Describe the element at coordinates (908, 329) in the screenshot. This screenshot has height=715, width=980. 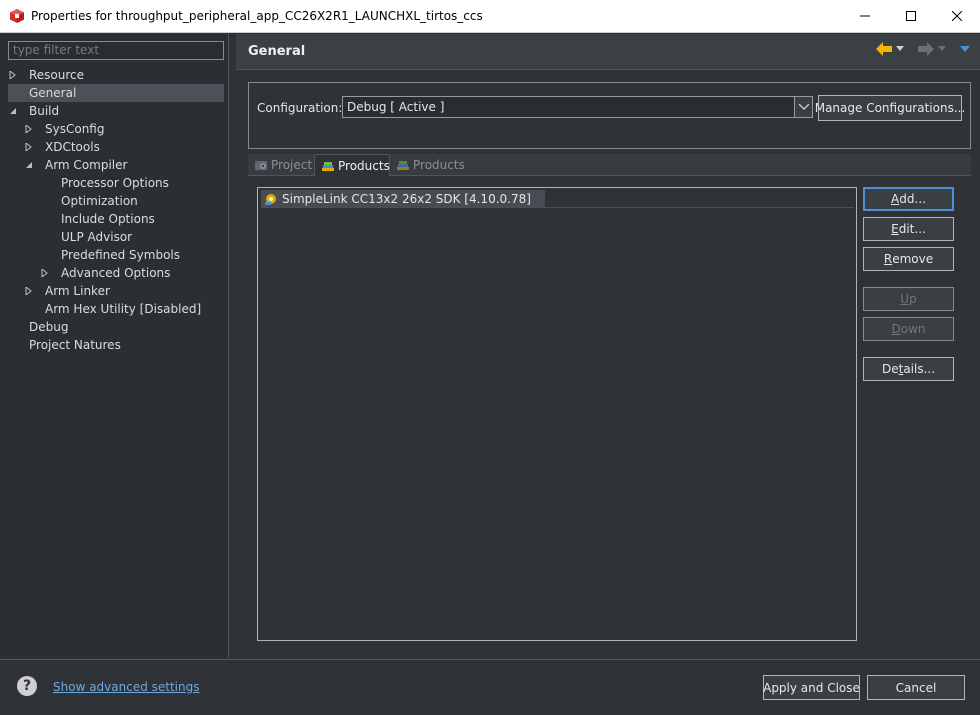
I see `down-button: Down` at that location.